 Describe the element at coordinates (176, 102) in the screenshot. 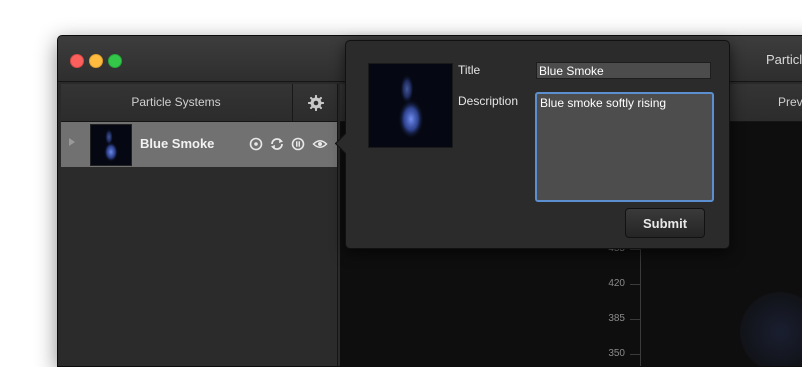

I see `sidebar-title: Particle Systems` at that location.